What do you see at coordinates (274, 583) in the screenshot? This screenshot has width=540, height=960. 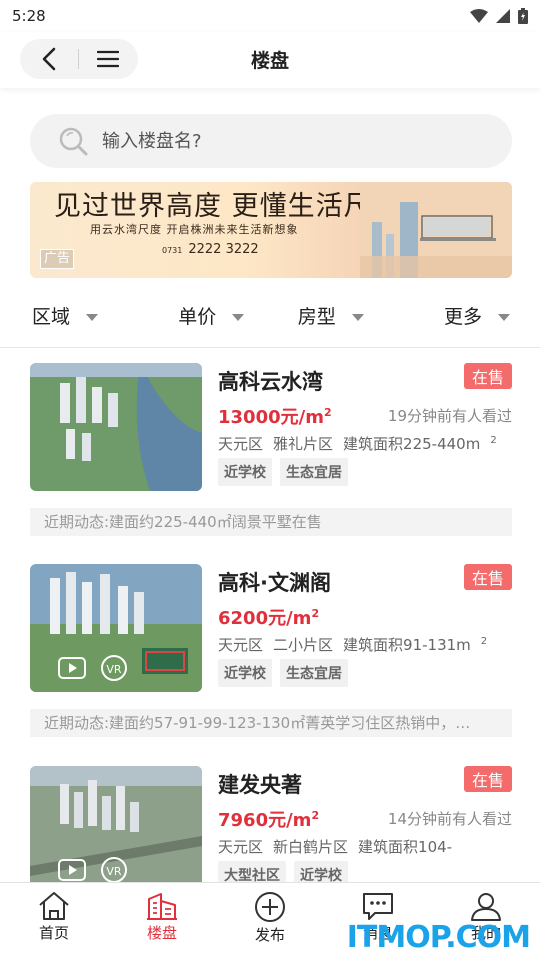 I see `listing-name: 高科·文渊阁` at bounding box center [274, 583].